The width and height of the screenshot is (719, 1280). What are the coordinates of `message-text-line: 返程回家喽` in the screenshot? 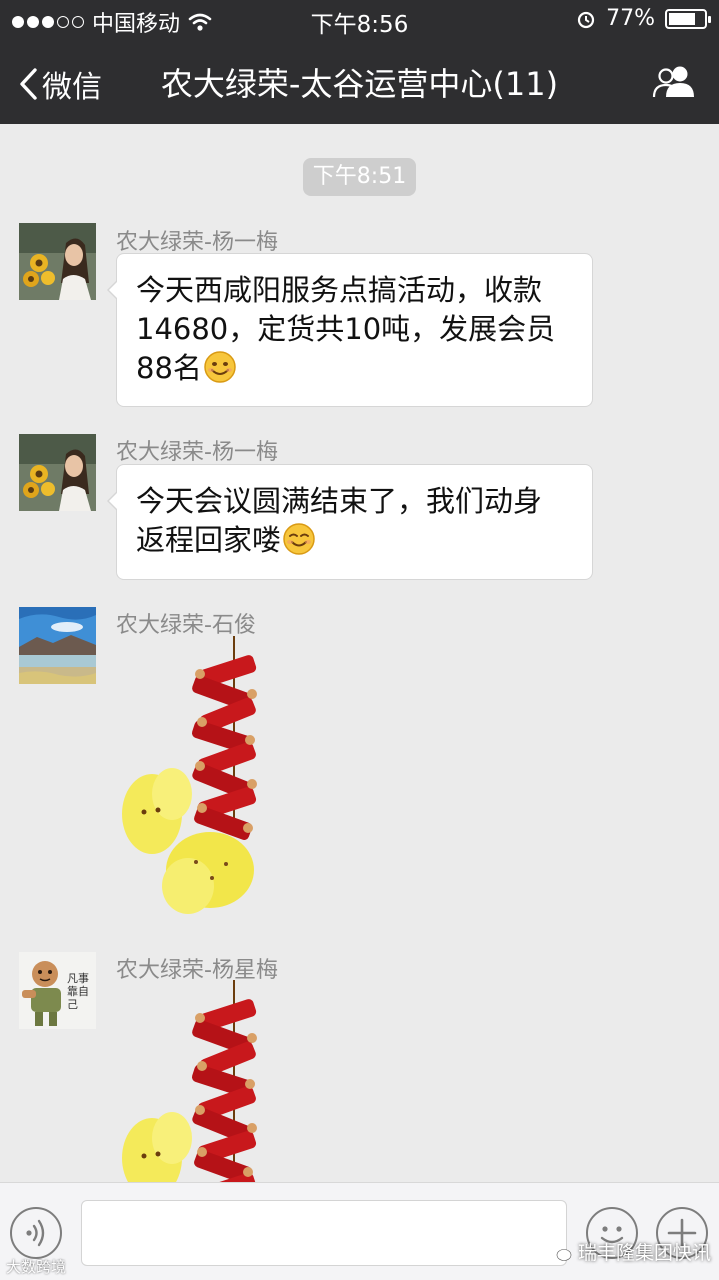 It's located at (209, 540).